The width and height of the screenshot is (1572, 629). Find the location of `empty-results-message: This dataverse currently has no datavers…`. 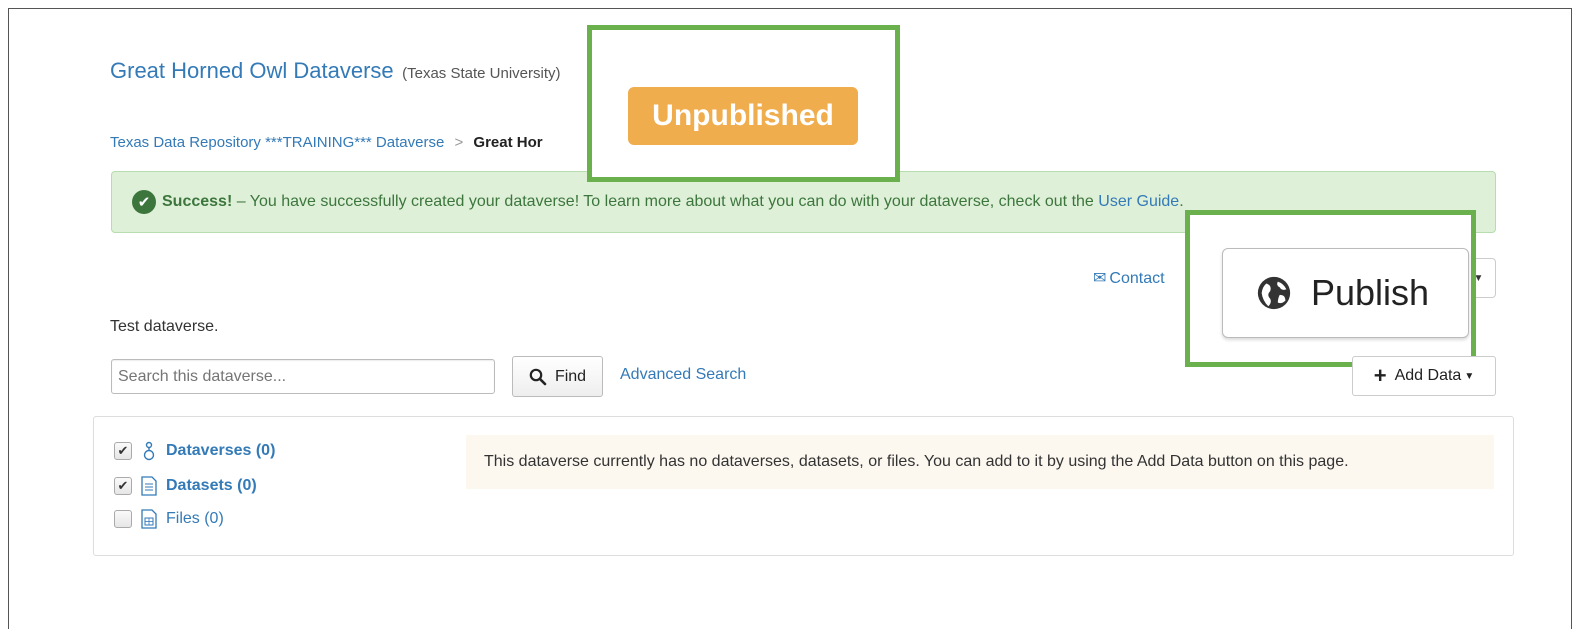

empty-results-message: This dataverse currently has no datavers… is located at coordinates (980, 462).